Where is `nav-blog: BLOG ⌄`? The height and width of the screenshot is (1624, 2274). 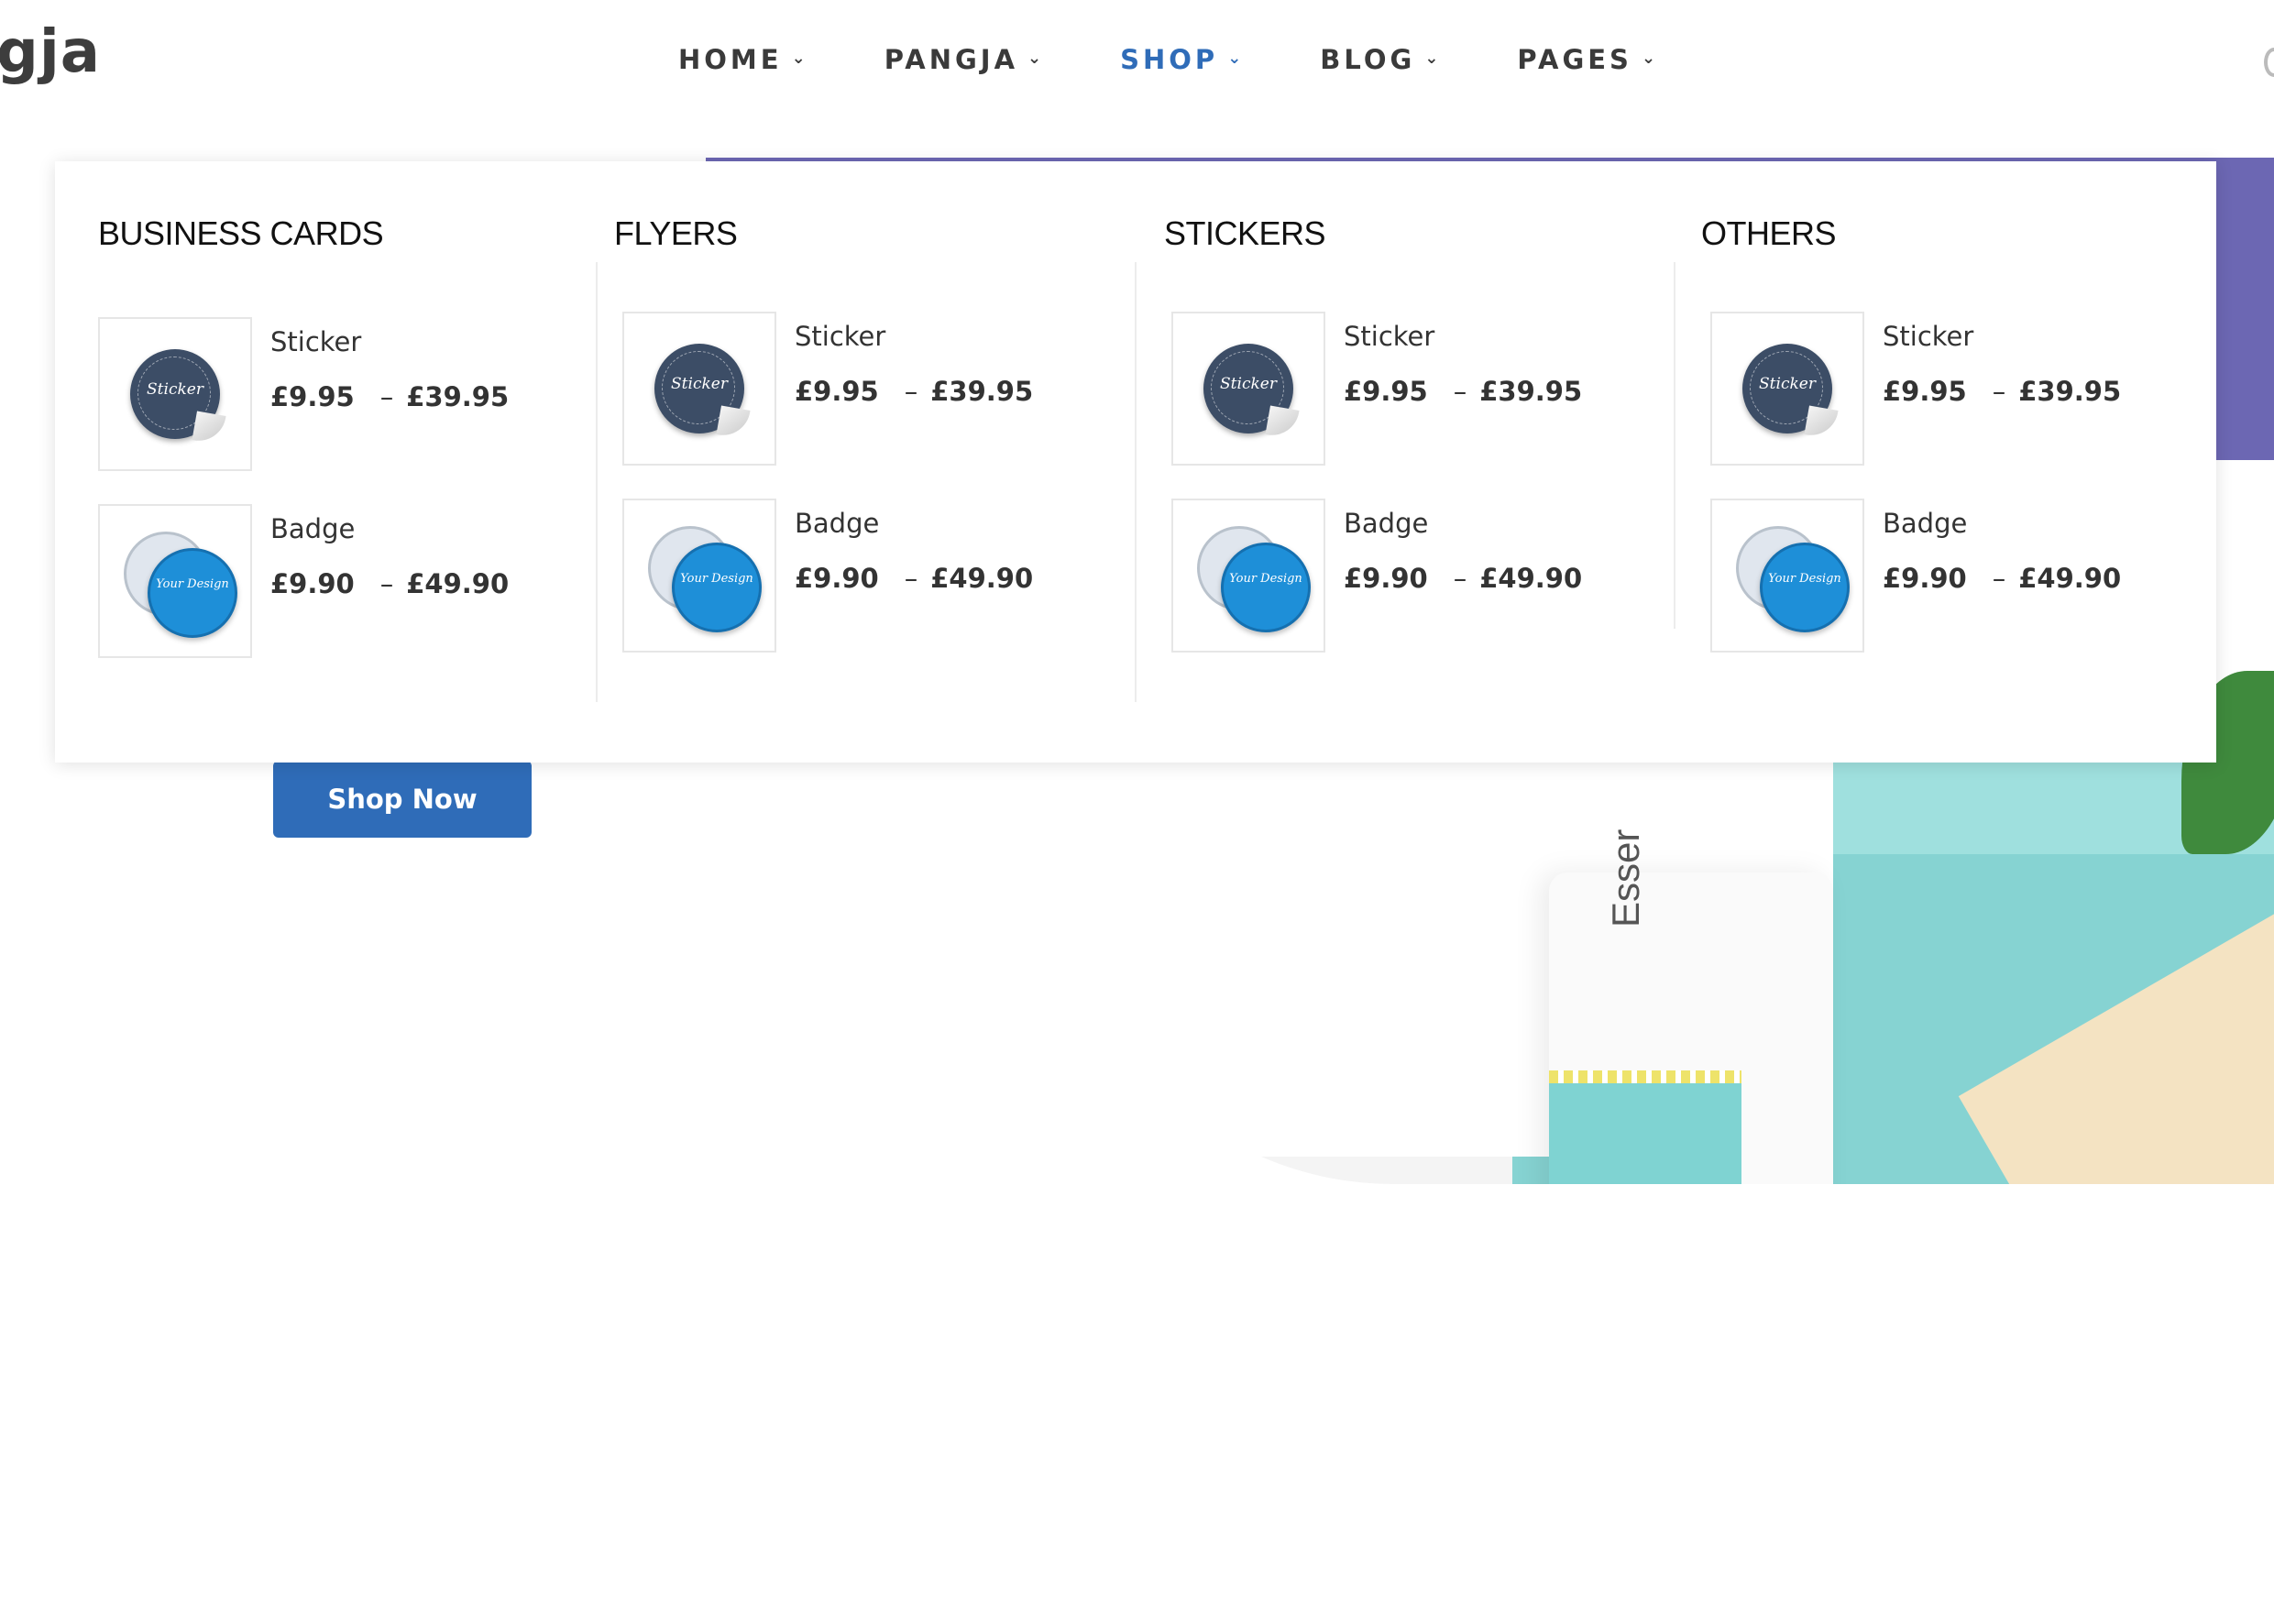
nav-blog: BLOG ⌄ is located at coordinates (1379, 59).